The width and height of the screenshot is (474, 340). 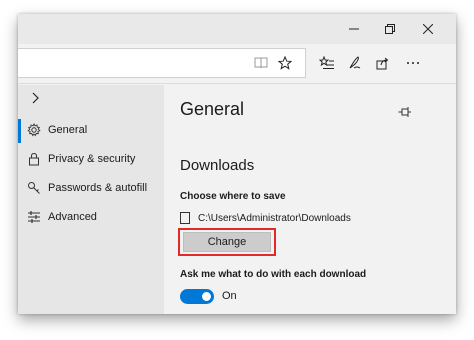 I want to click on star-icon, so click(x=285, y=63).